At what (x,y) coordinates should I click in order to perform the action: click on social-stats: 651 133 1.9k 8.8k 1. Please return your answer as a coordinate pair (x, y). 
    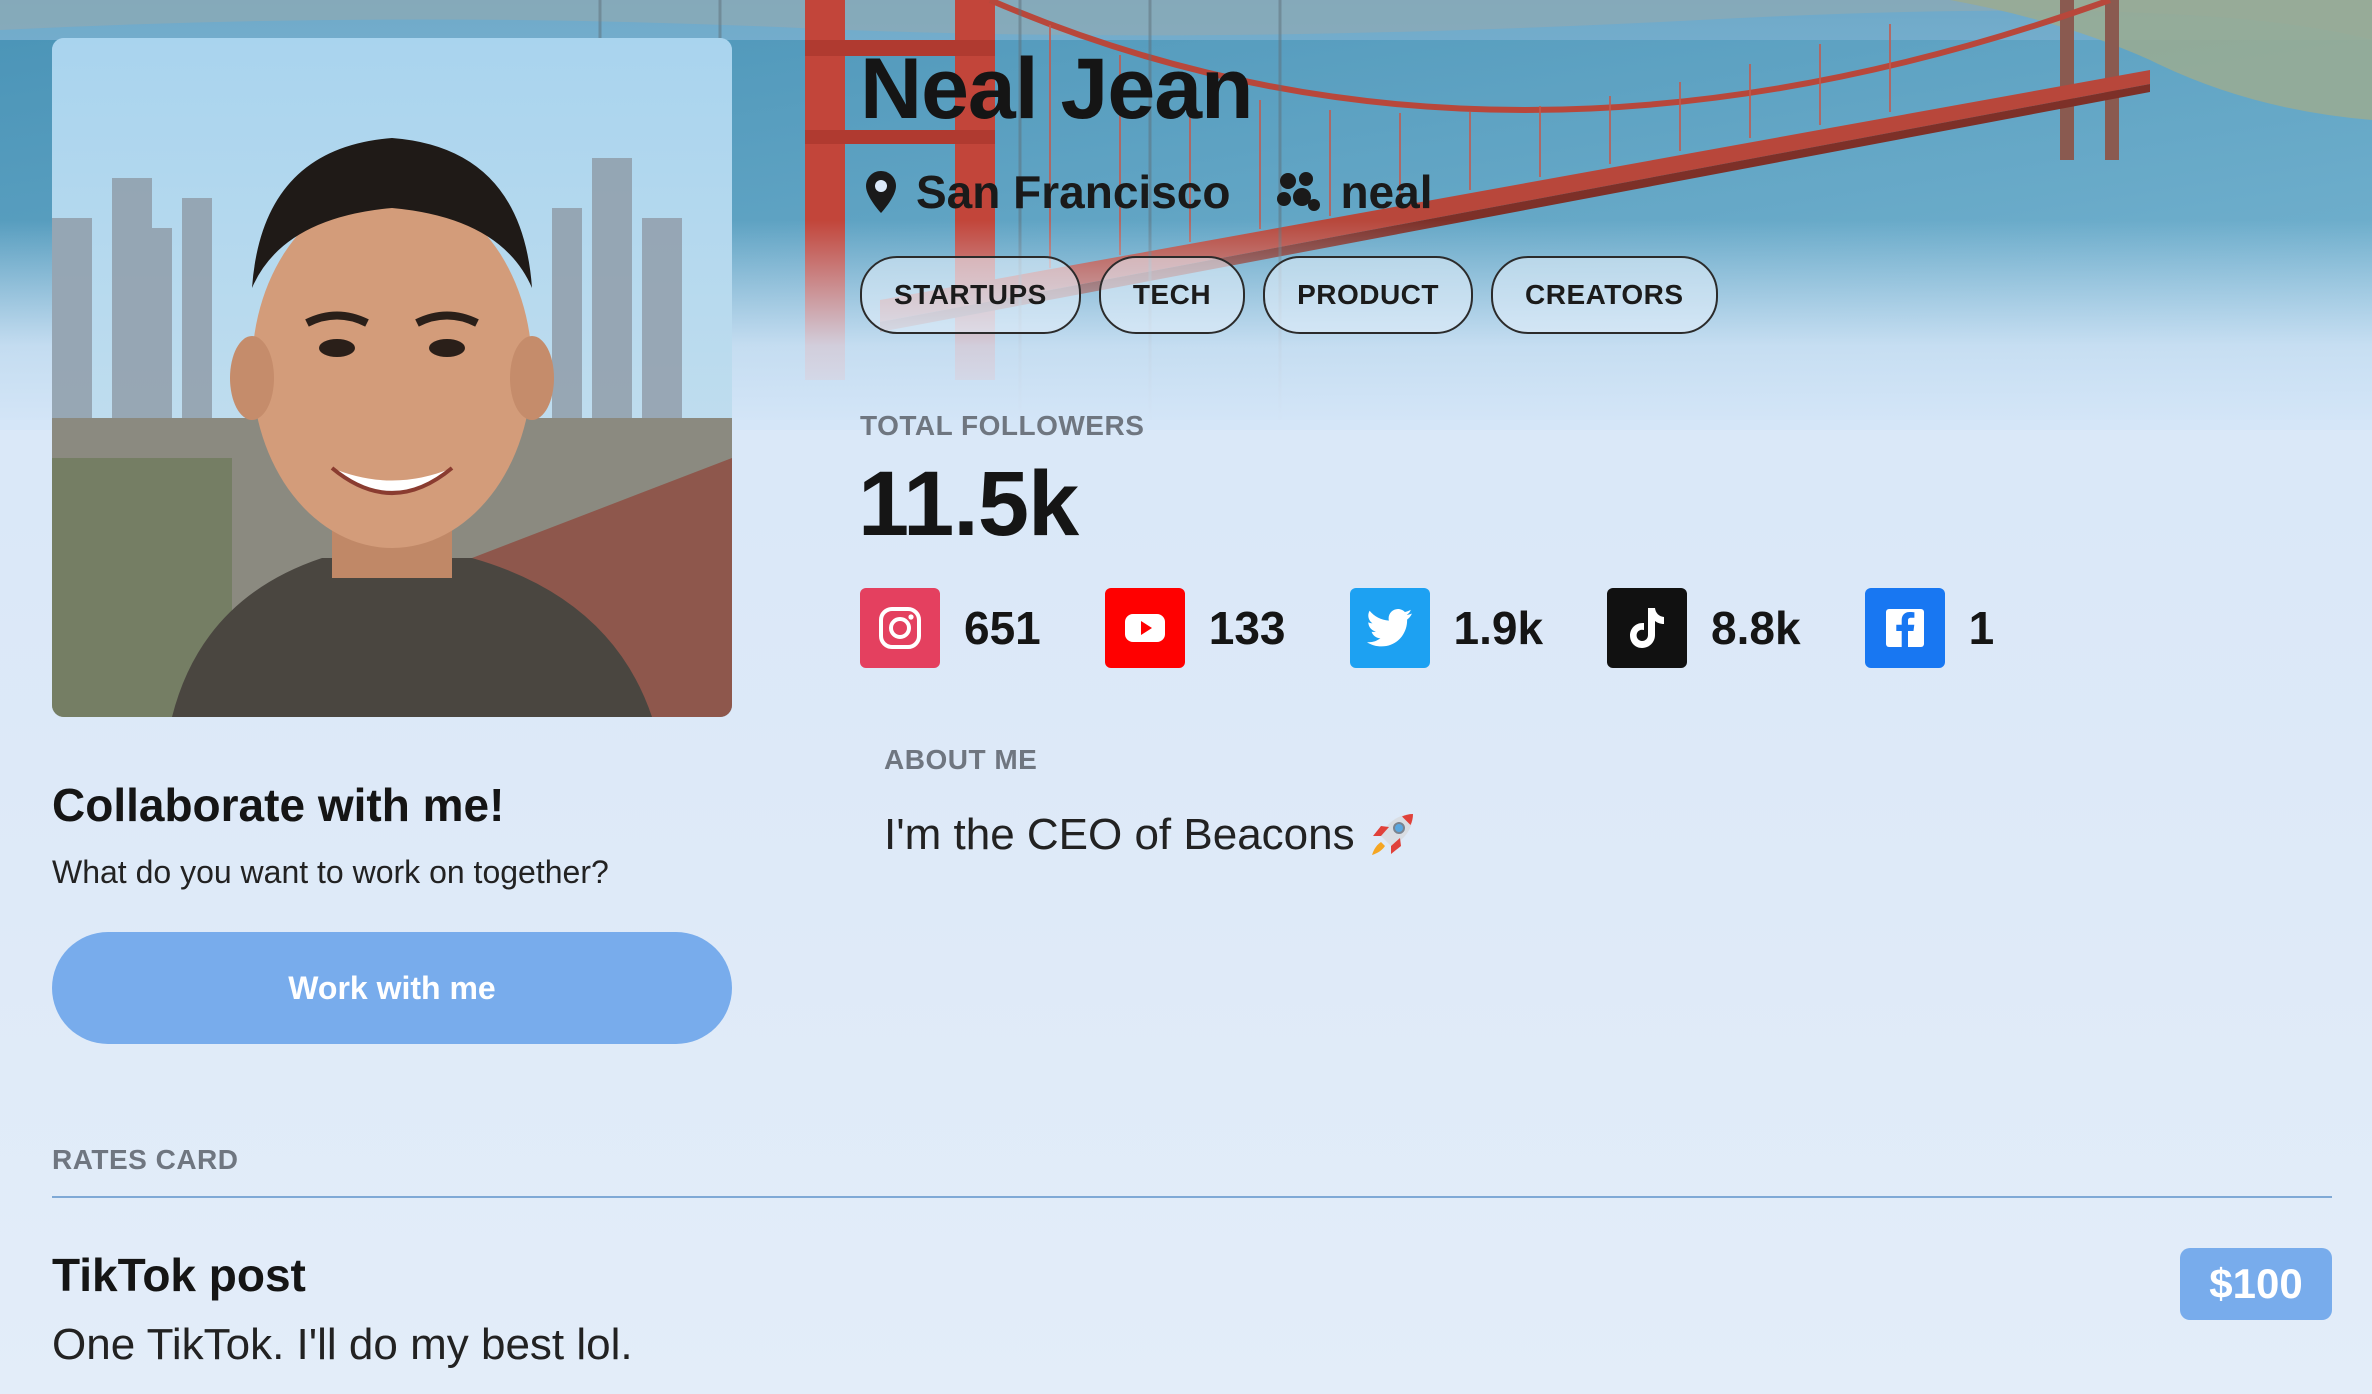
    Looking at the image, I should click on (1459, 628).